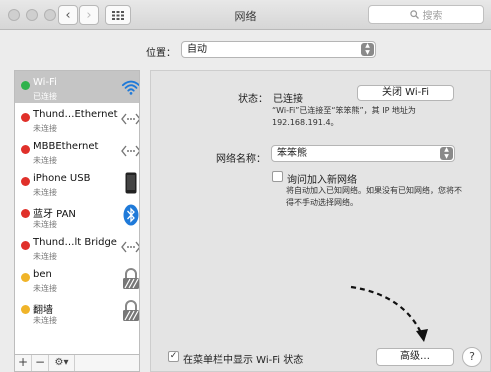 The height and width of the screenshot is (372, 491). I want to click on add-service-button: +, so click(23, 363).